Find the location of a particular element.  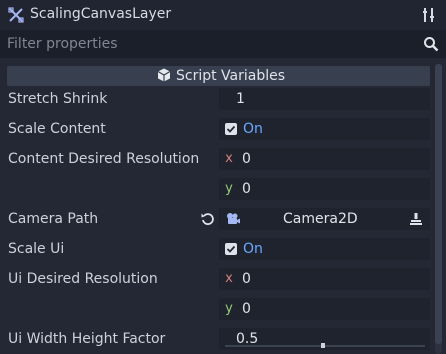

scale-content-checkbox is located at coordinates (231, 129).